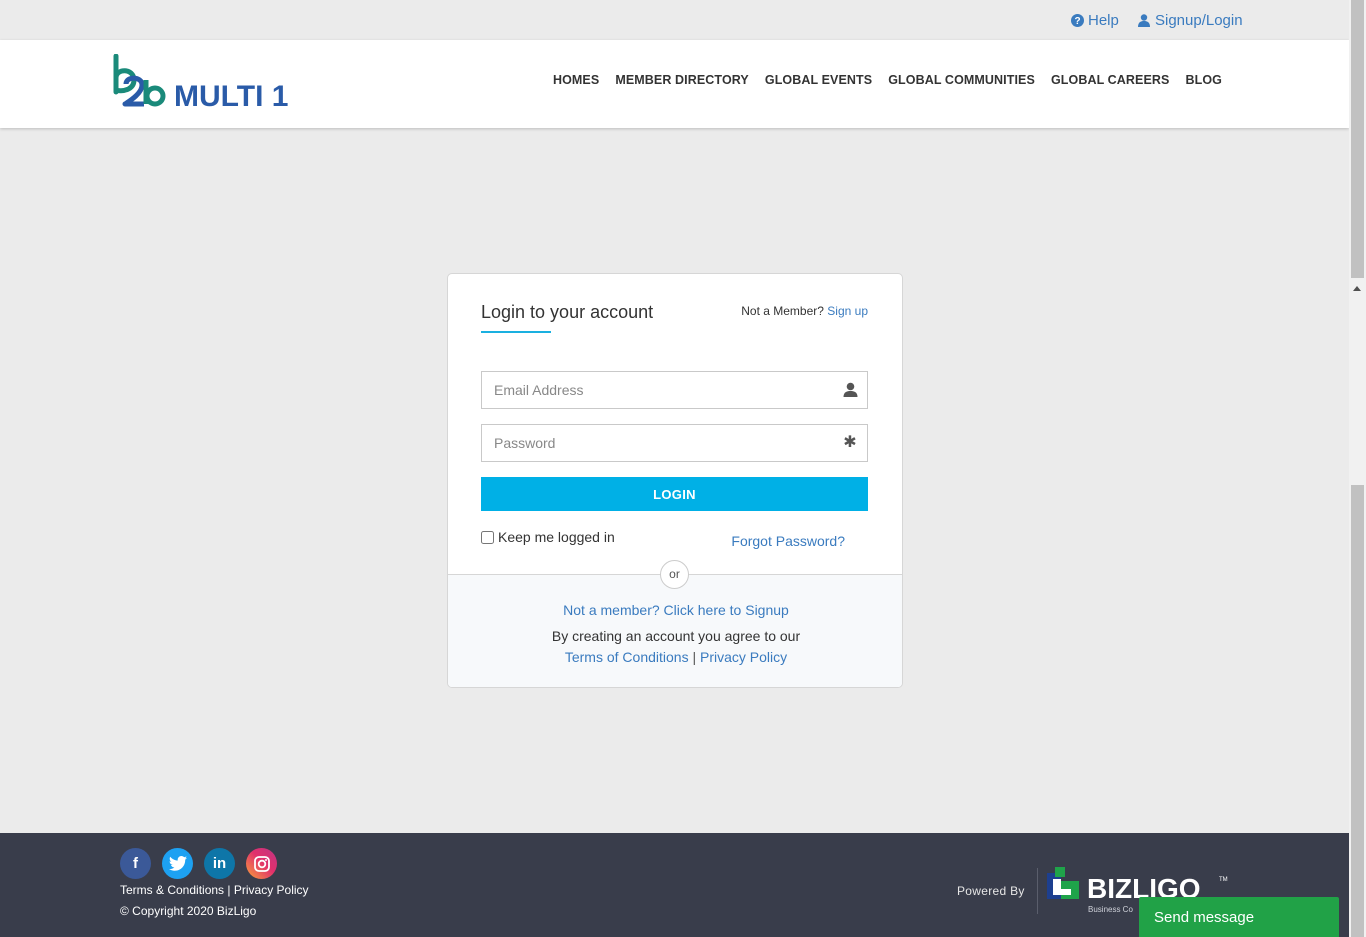 The image size is (1366, 937). I want to click on signup-login-link: Signup/Login, so click(1190, 20).